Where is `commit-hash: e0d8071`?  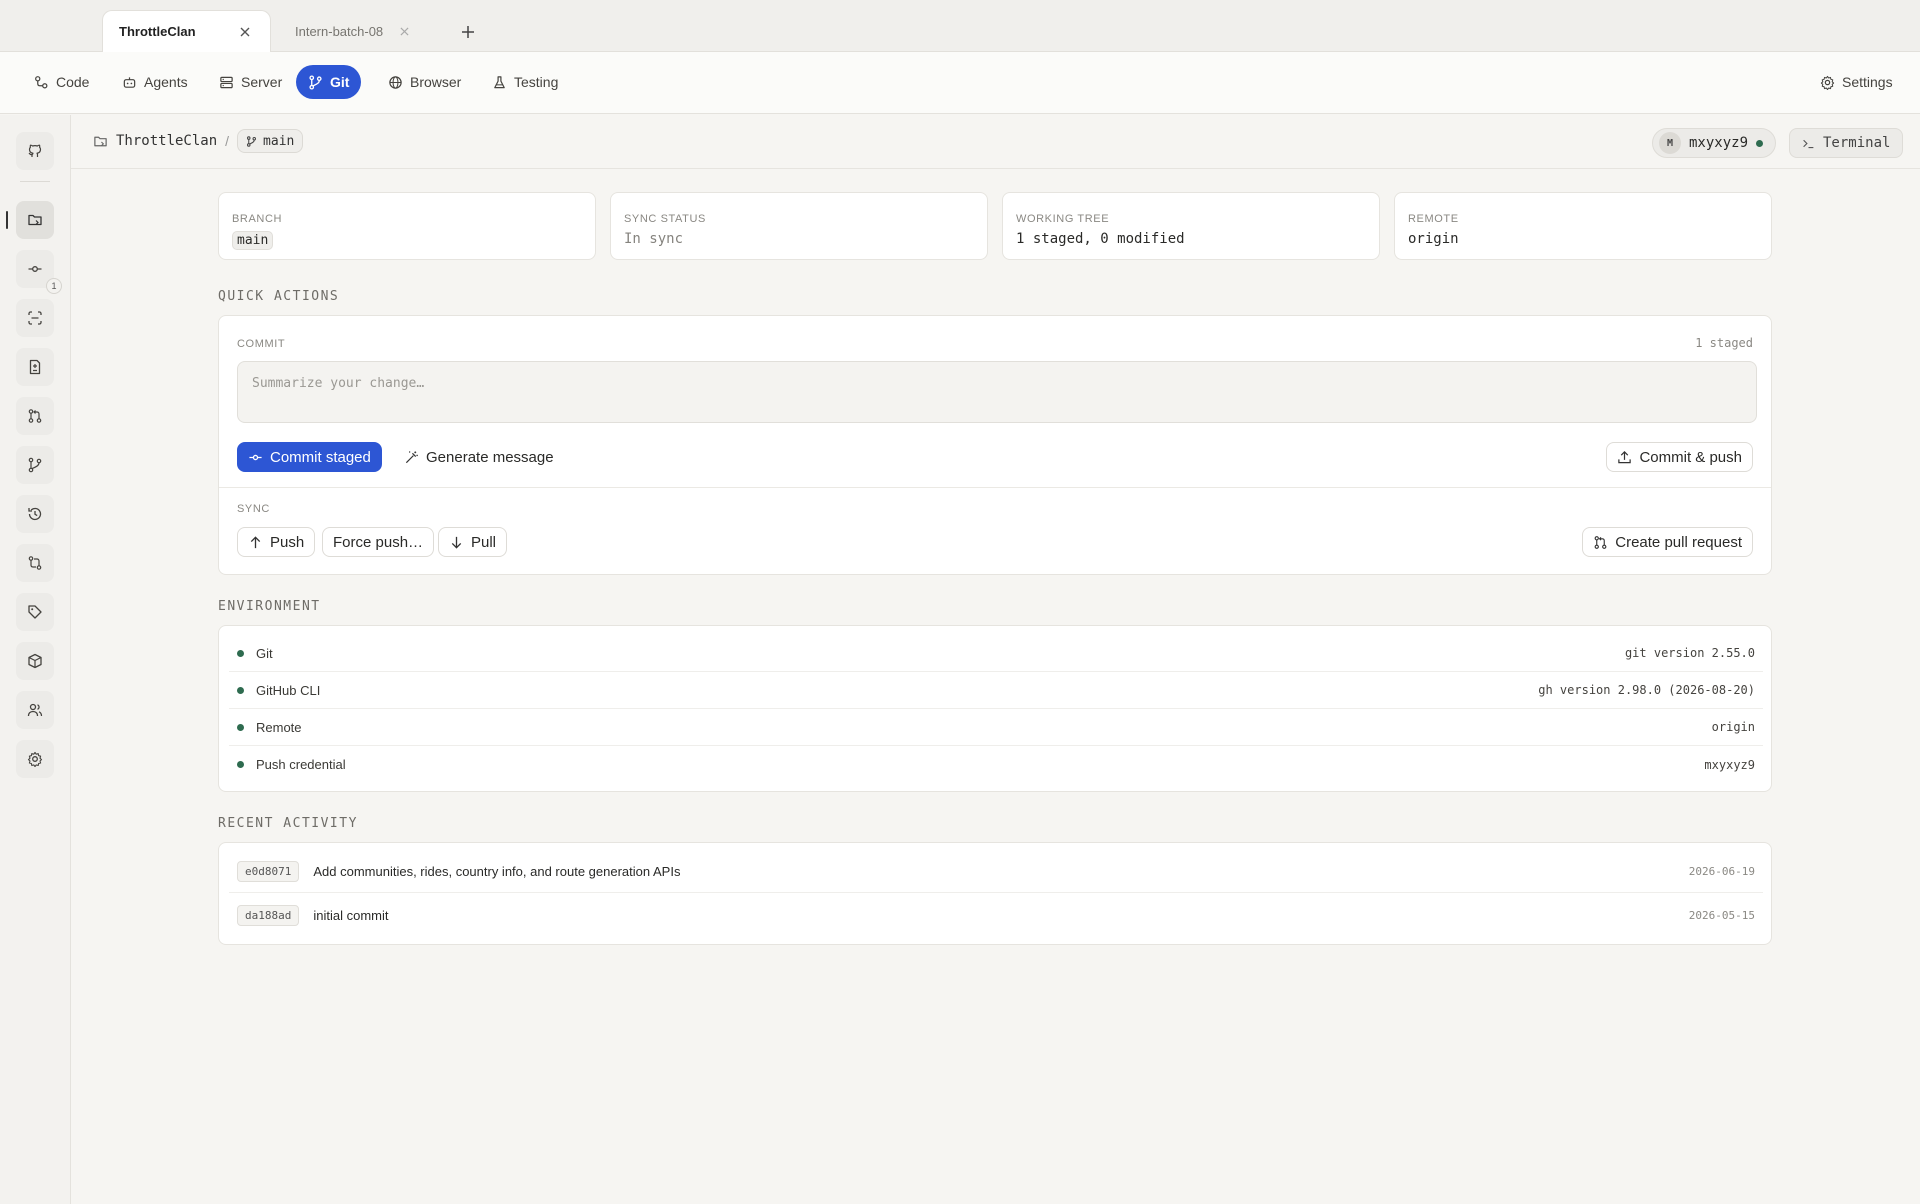 commit-hash: e0d8071 is located at coordinates (268, 871).